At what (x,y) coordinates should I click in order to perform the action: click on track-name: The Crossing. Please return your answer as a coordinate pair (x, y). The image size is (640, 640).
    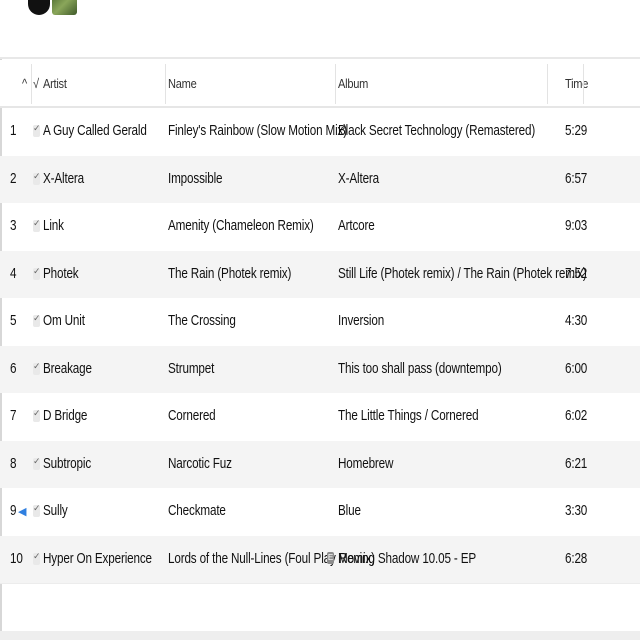
    Looking at the image, I should click on (202, 320).